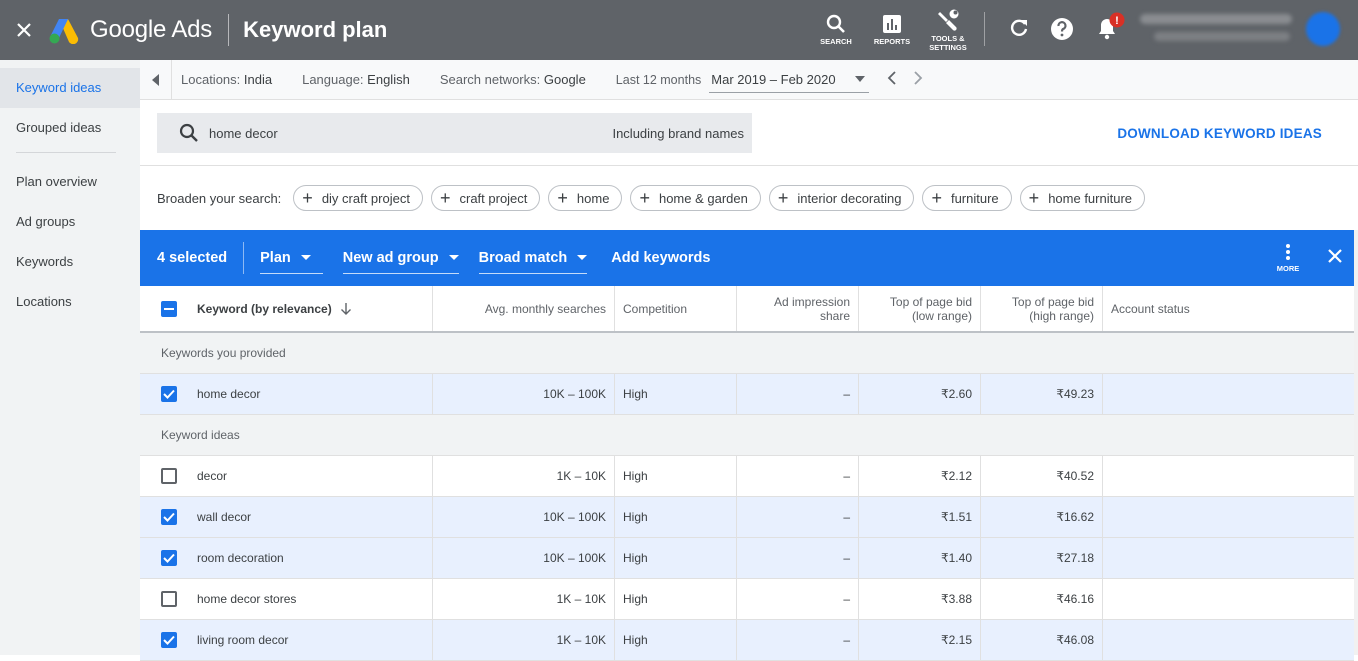 The width and height of the screenshot is (1358, 661). I want to click on language-filter: Language: English, so click(356, 79).